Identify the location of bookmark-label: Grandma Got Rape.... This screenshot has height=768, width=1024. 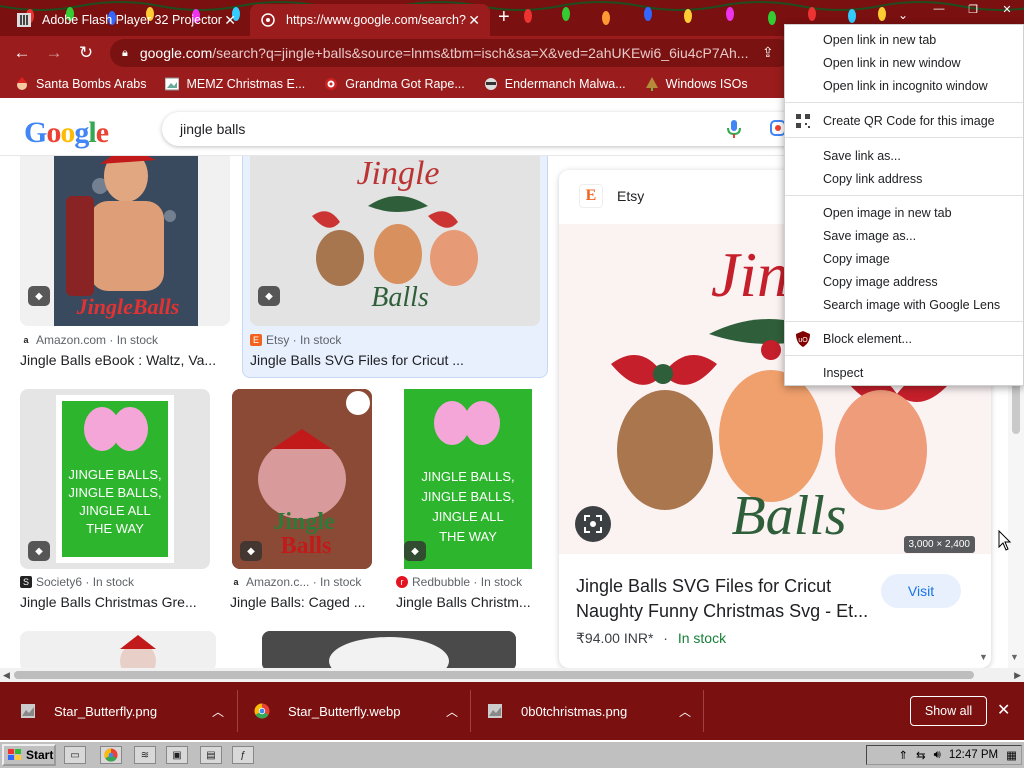
(405, 84).